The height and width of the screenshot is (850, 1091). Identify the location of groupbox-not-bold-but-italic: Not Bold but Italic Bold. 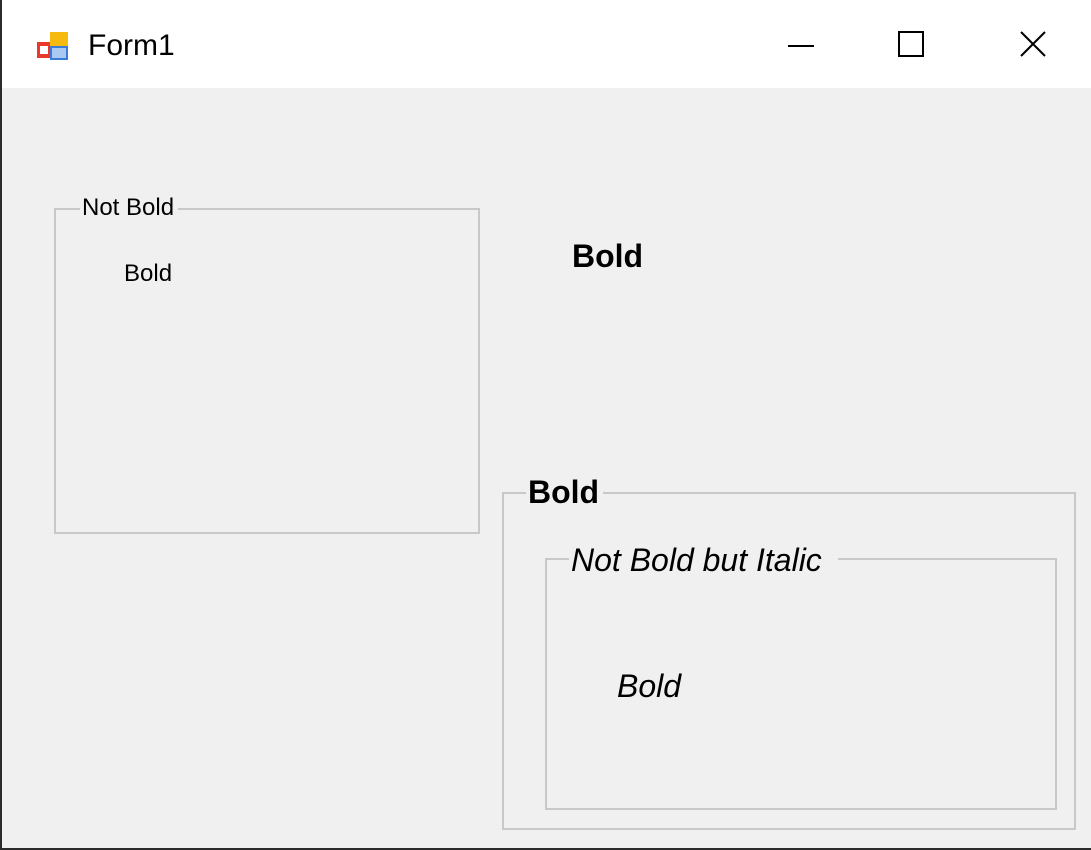
(801, 675).